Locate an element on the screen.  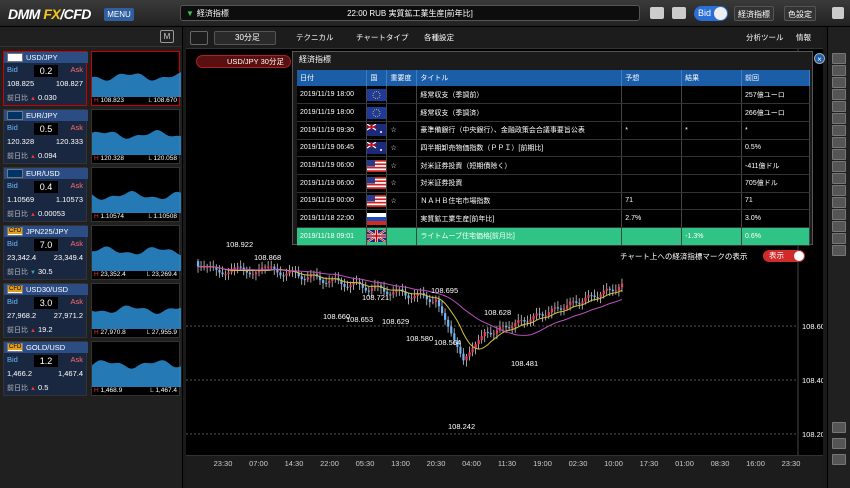
bid-price: 23,342.4 is located at coordinates (21, 257).